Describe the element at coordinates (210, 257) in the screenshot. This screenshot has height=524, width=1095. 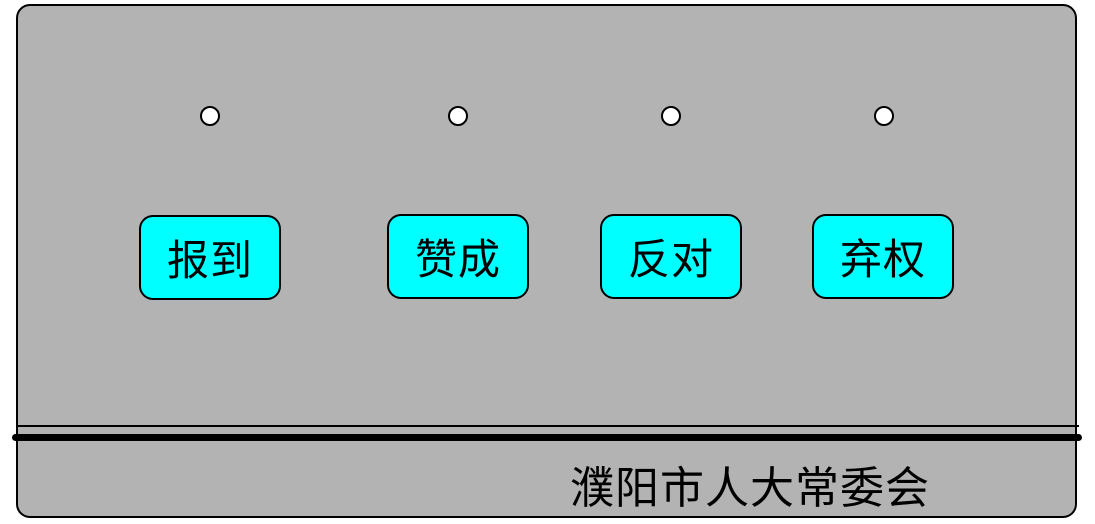
I see `checkin-button: 报到` at that location.